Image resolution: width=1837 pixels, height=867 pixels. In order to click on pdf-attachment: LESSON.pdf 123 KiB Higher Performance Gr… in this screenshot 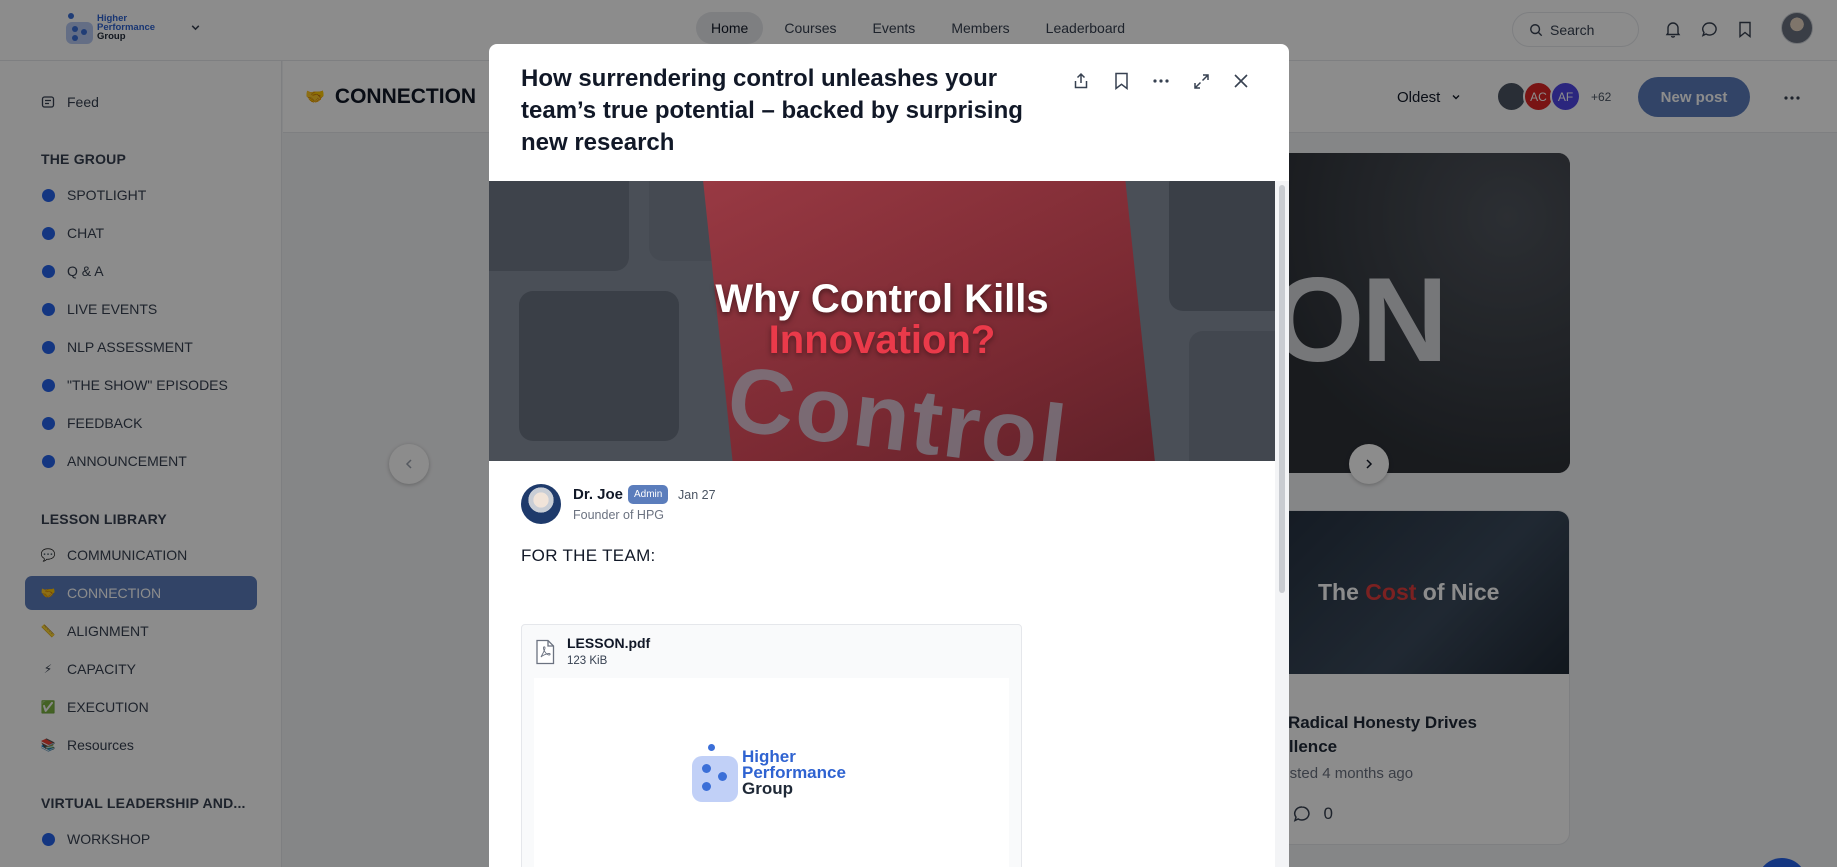, I will do `click(771, 745)`.